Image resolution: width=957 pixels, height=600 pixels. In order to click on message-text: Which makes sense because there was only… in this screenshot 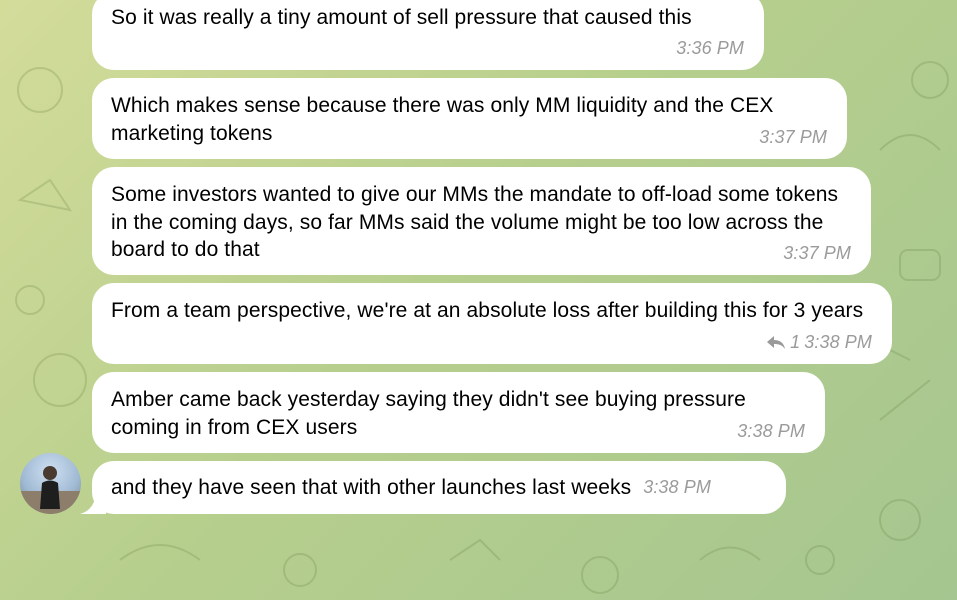, I will do `click(442, 119)`.